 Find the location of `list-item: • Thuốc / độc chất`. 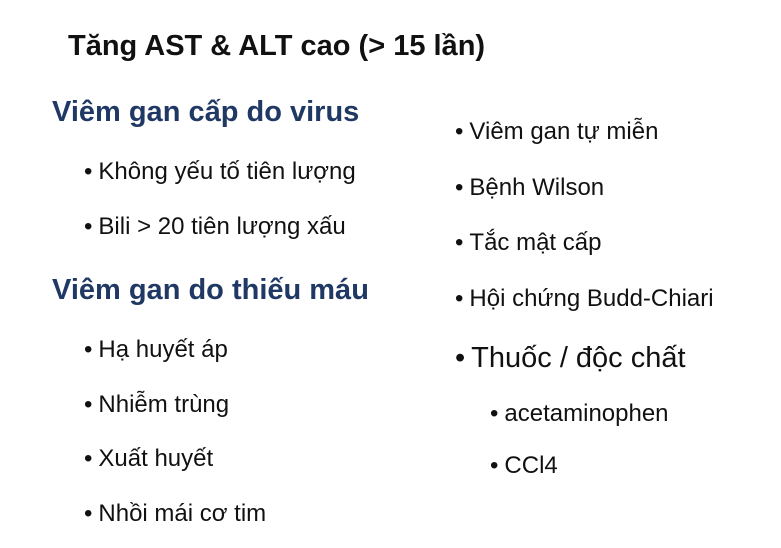

list-item: • Thuốc / độc chất is located at coordinates (570, 358).